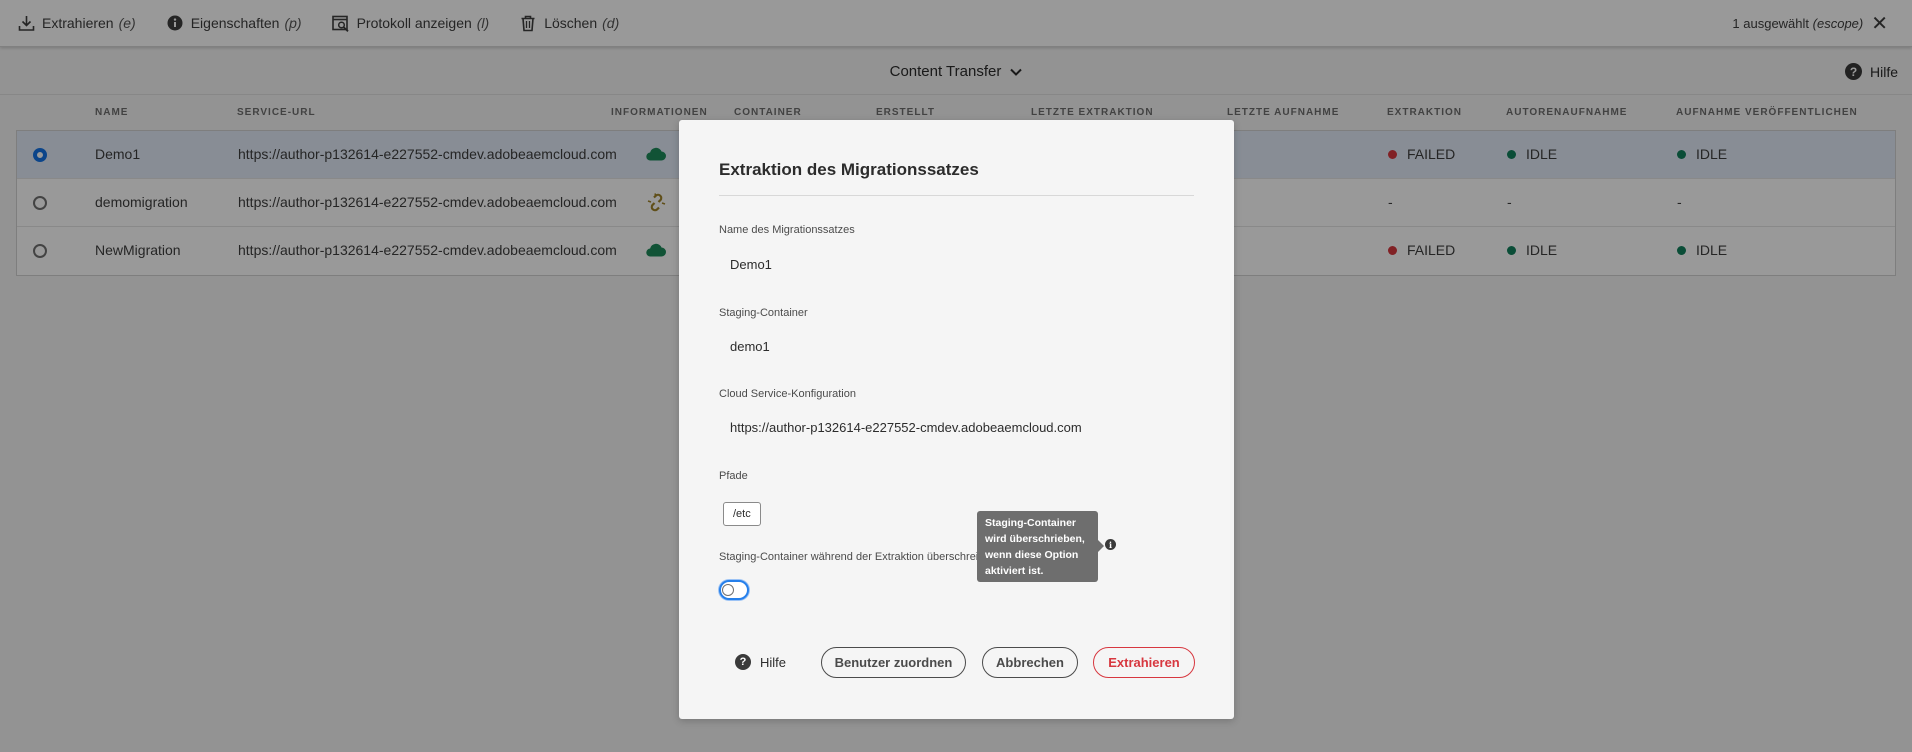  What do you see at coordinates (849, 169) in the screenshot?
I see `dialog-title: Extraktion des Migrationssatzes` at bounding box center [849, 169].